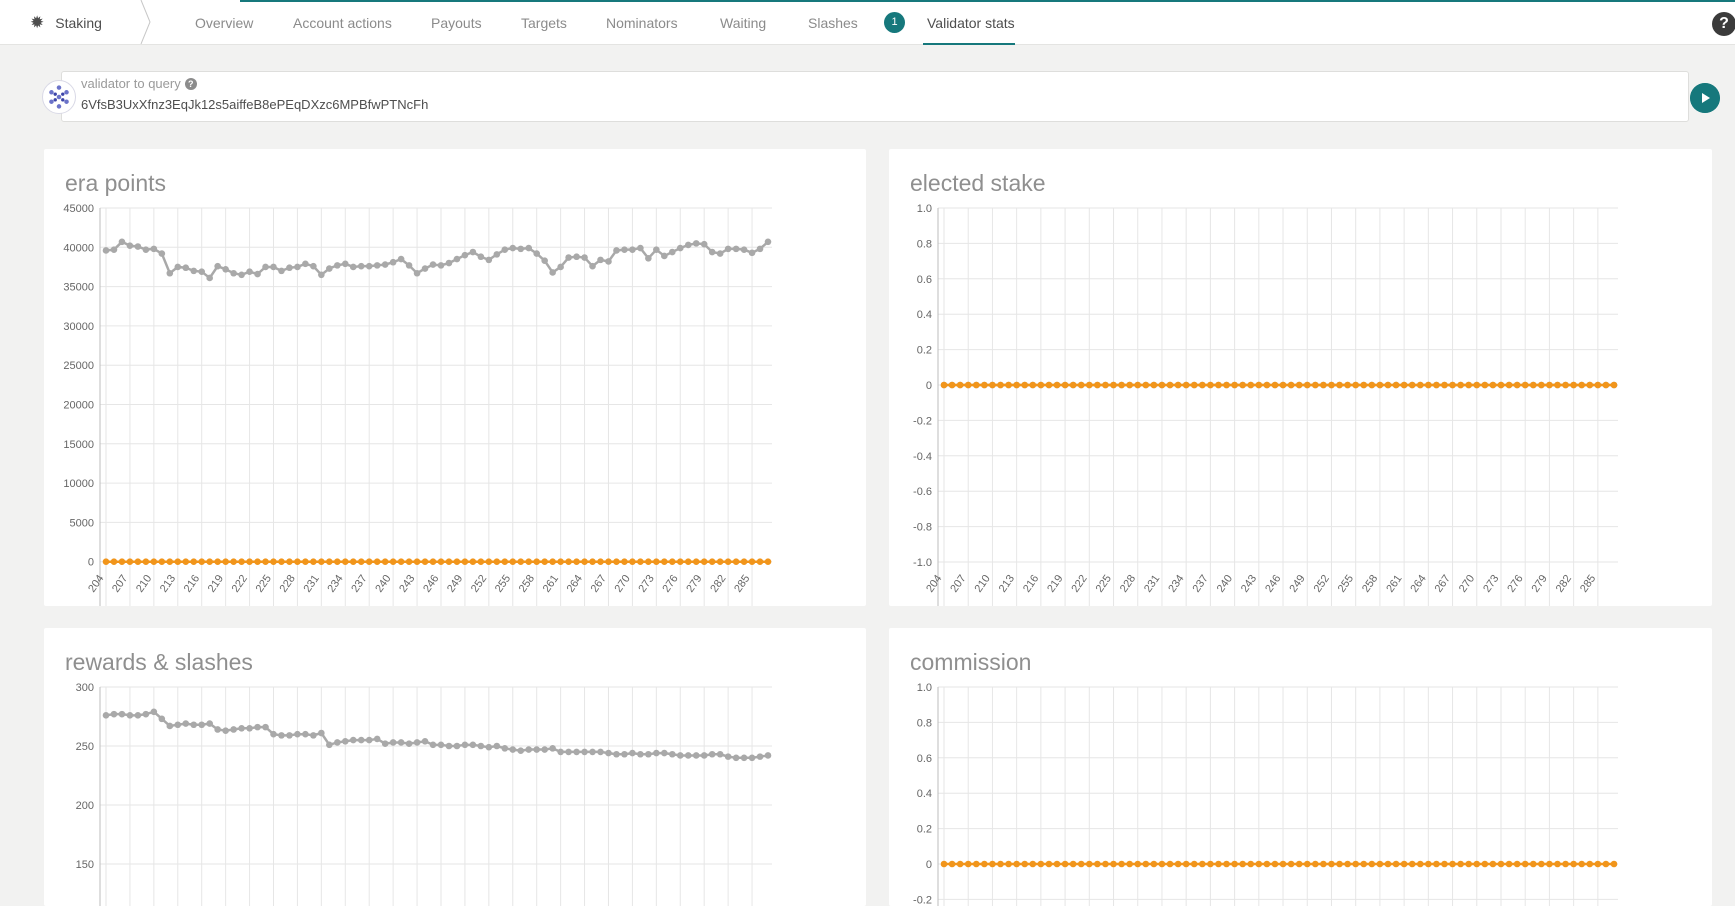 The image size is (1735, 906). What do you see at coordinates (456, 23) in the screenshot?
I see `tab-payouts: Payouts` at bounding box center [456, 23].